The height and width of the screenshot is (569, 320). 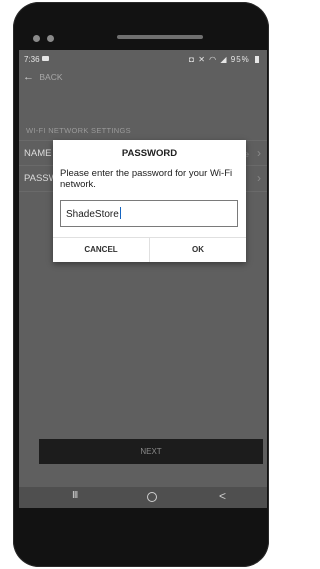 What do you see at coordinates (101, 250) in the screenshot?
I see `cancel-button: CANCEL` at bounding box center [101, 250].